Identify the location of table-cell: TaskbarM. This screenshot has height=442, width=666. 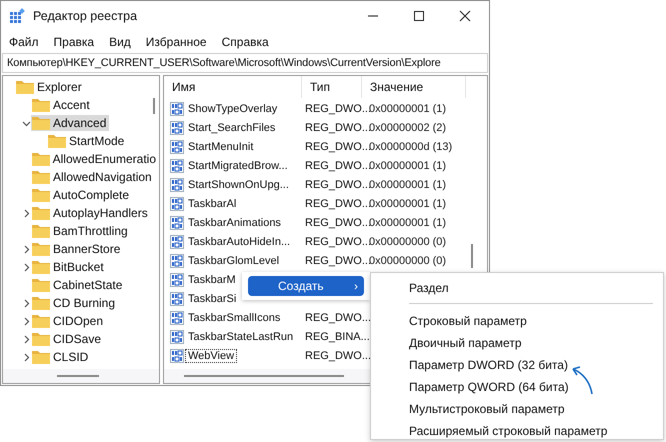
(212, 279).